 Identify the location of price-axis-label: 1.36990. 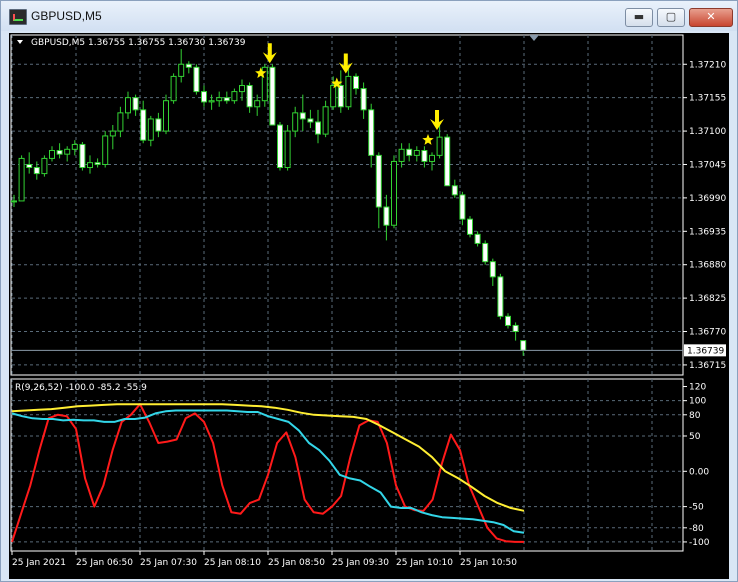
(707, 199).